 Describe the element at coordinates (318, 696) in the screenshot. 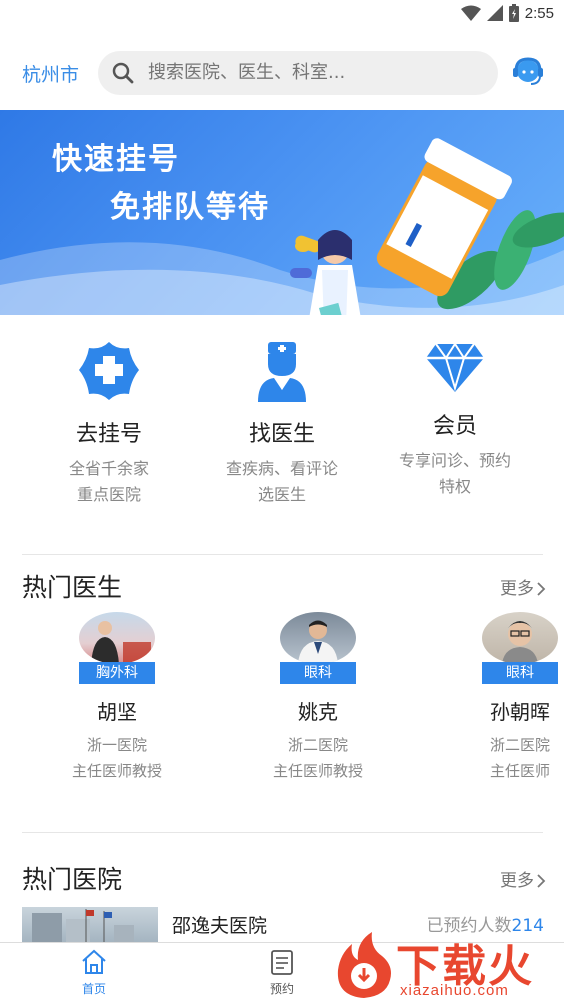

I see `doctor-card: 眼科 姚克 浙二医院 主任医师教授` at that location.